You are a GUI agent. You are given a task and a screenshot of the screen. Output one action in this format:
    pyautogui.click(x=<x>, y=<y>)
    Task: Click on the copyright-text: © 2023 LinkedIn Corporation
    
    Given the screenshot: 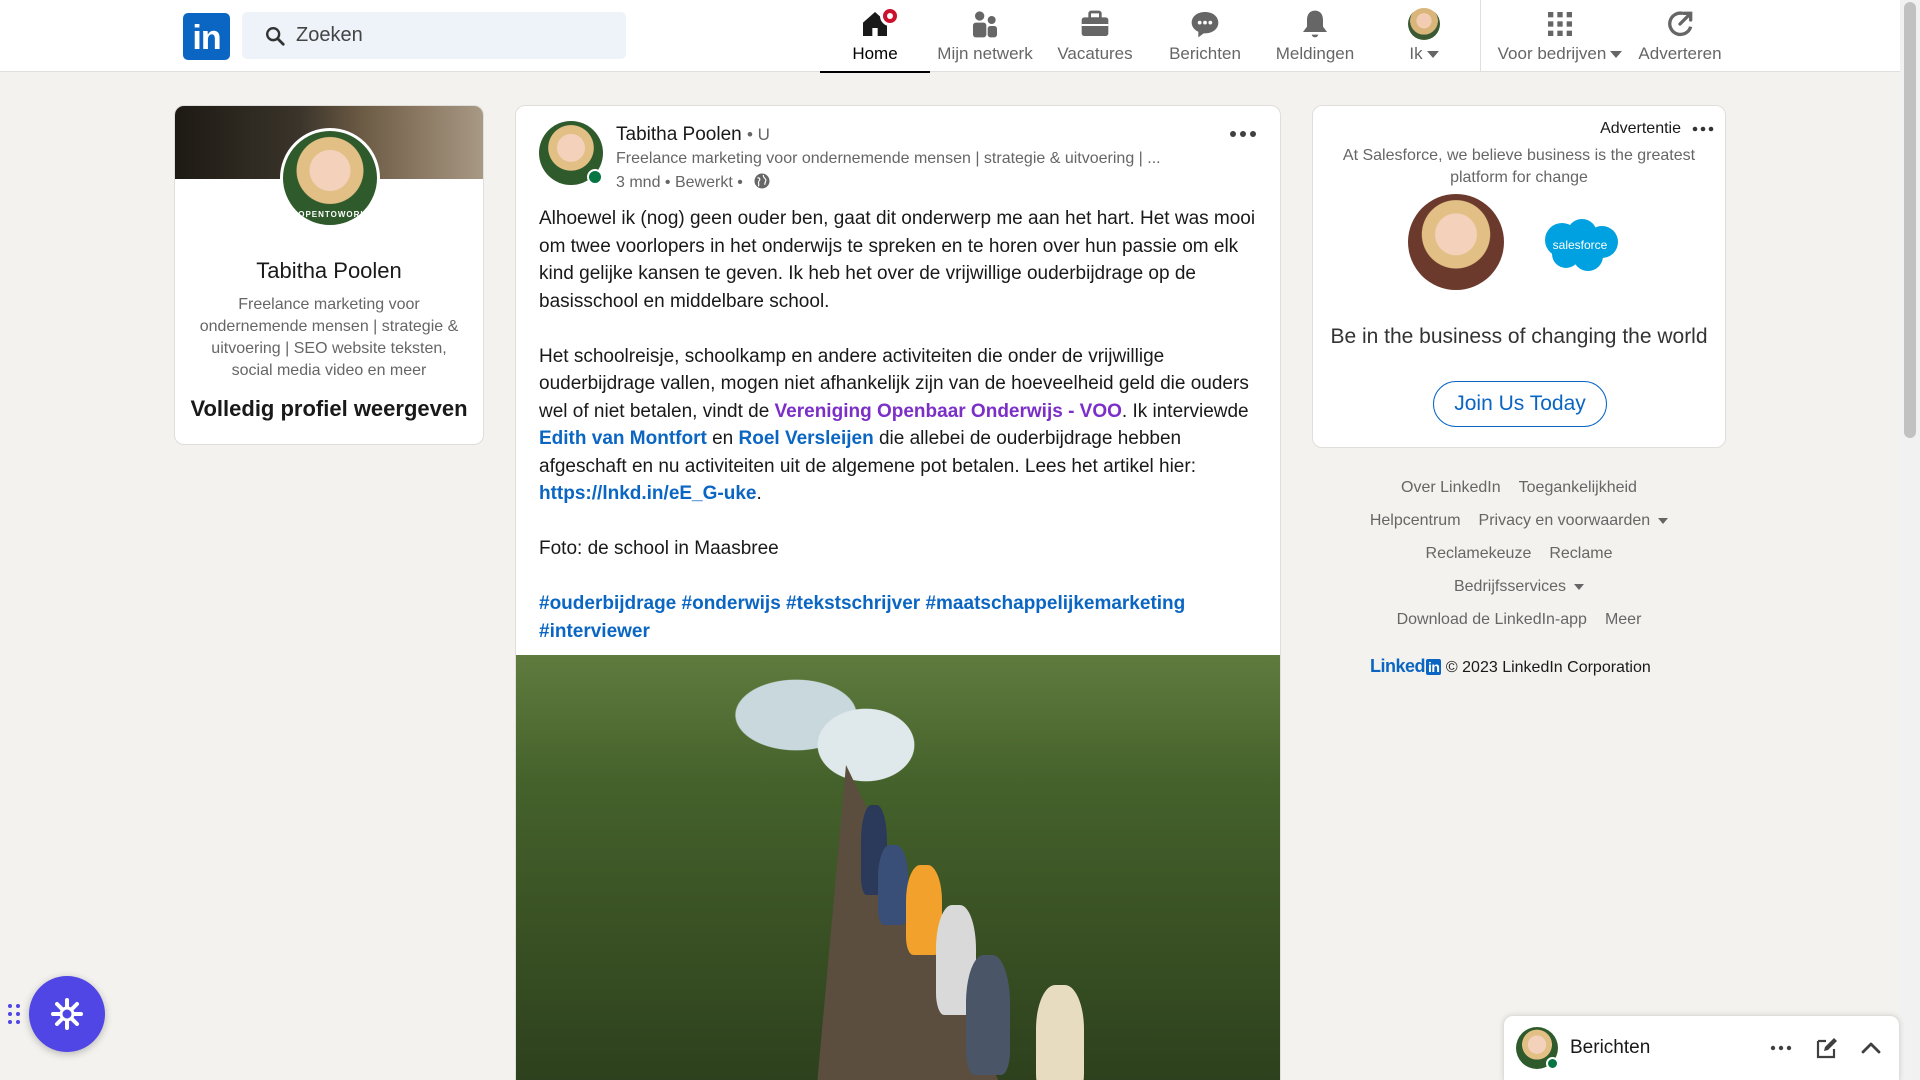 What is the action you would take?
    pyautogui.click(x=1548, y=667)
    